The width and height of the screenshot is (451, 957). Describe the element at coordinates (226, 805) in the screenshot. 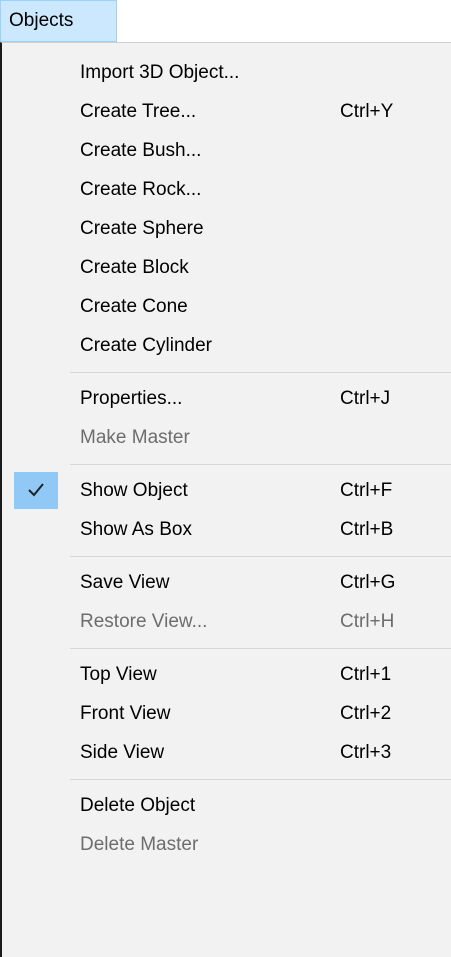

I see `menu-item-delete-object: Delete Object` at that location.